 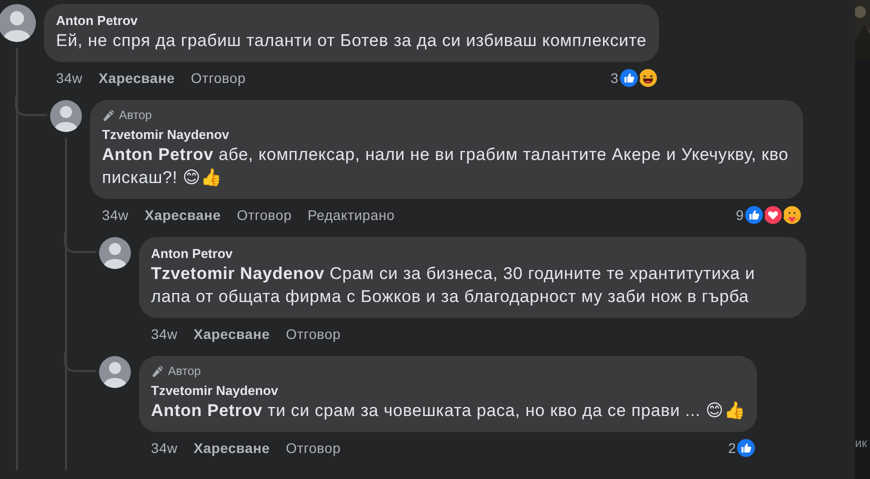 What do you see at coordinates (861, 443) in the screenshot?
I see `side-text: ик` at bounding box center [861, 443].